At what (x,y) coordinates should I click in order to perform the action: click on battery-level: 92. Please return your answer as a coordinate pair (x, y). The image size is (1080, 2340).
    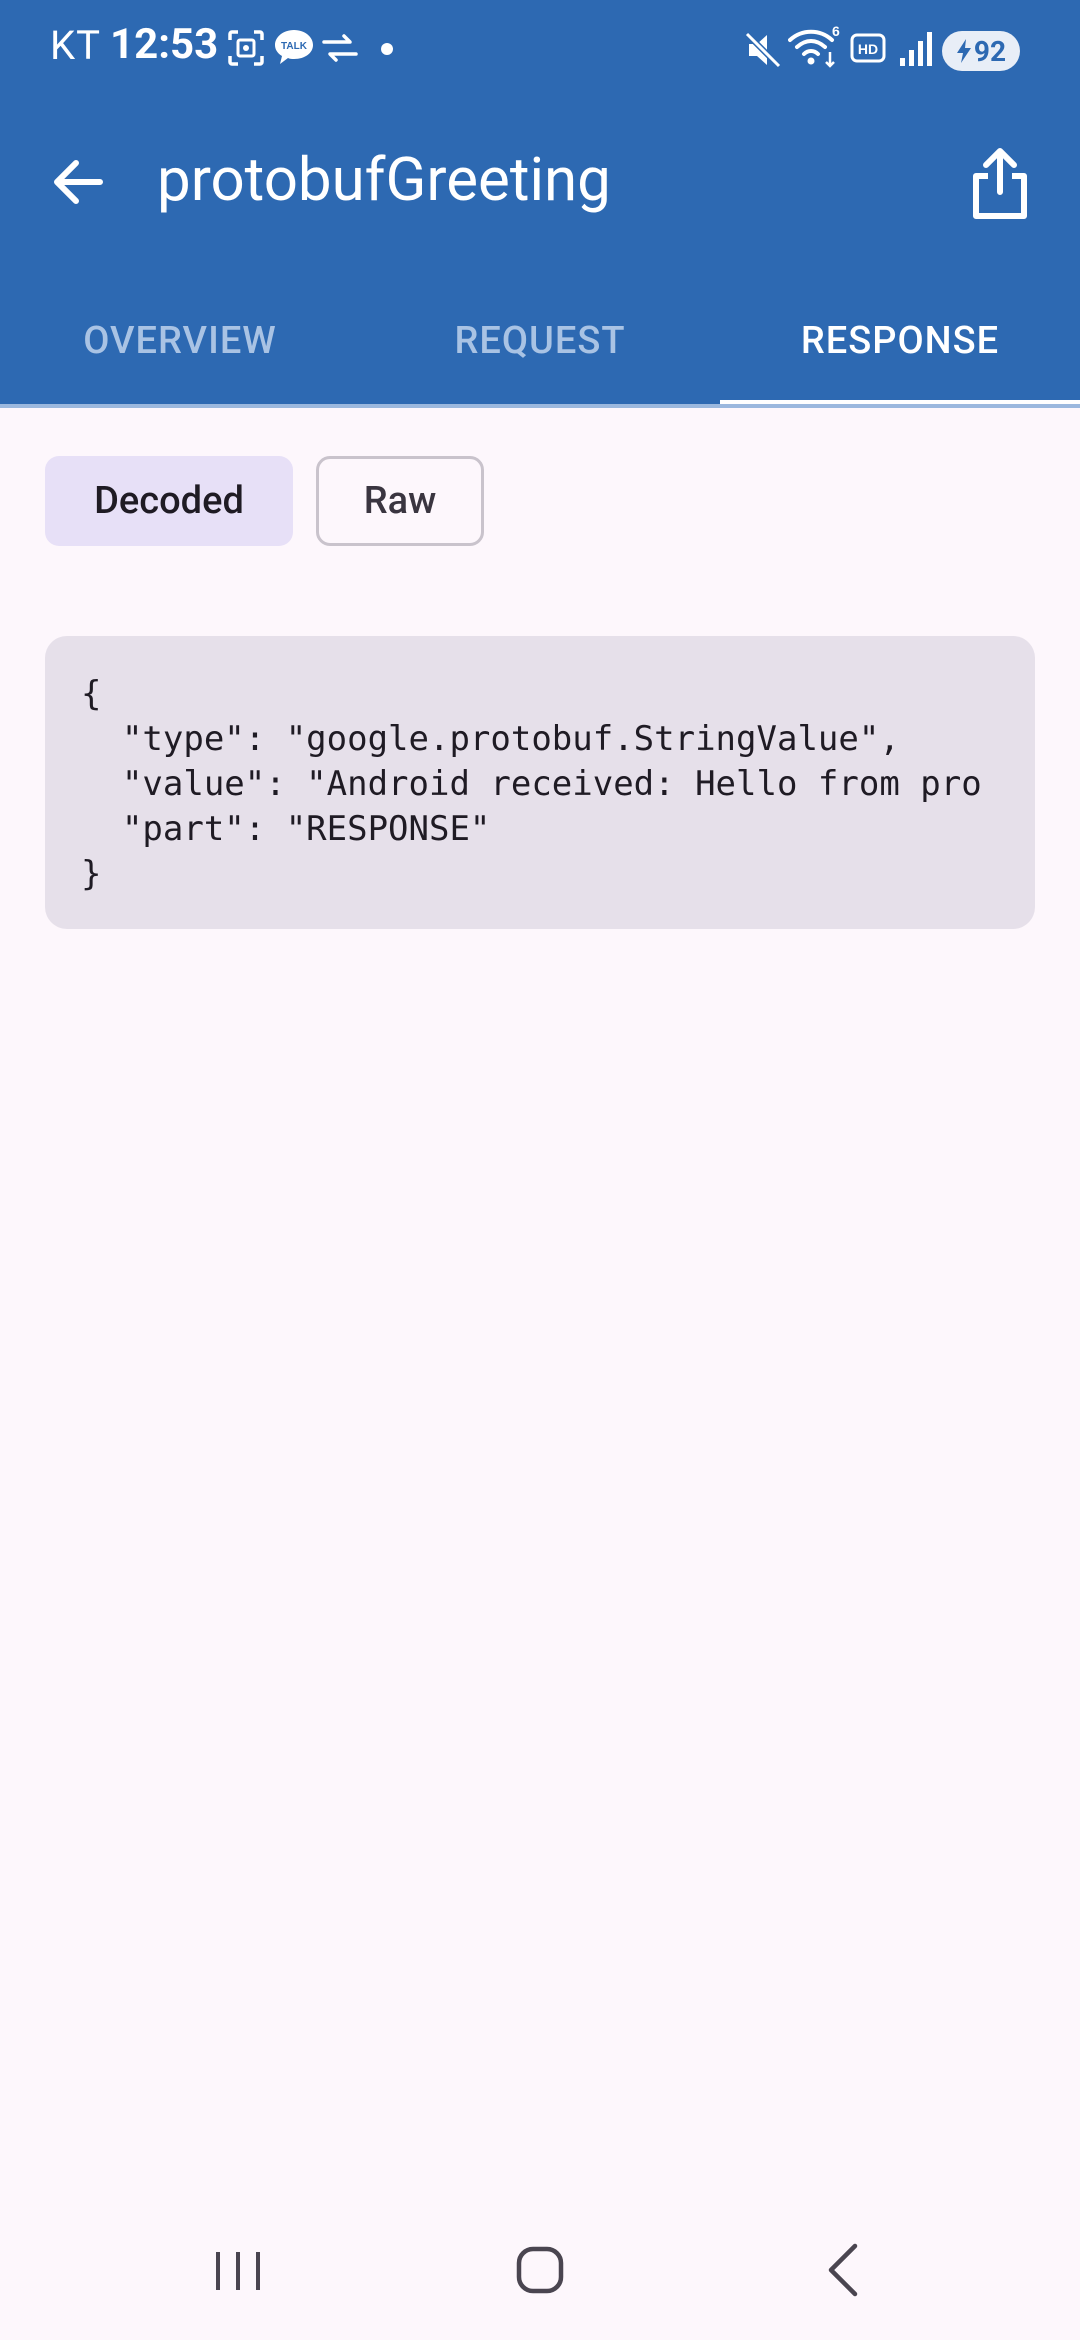
    Looking at the image, I should click on (990, 51).